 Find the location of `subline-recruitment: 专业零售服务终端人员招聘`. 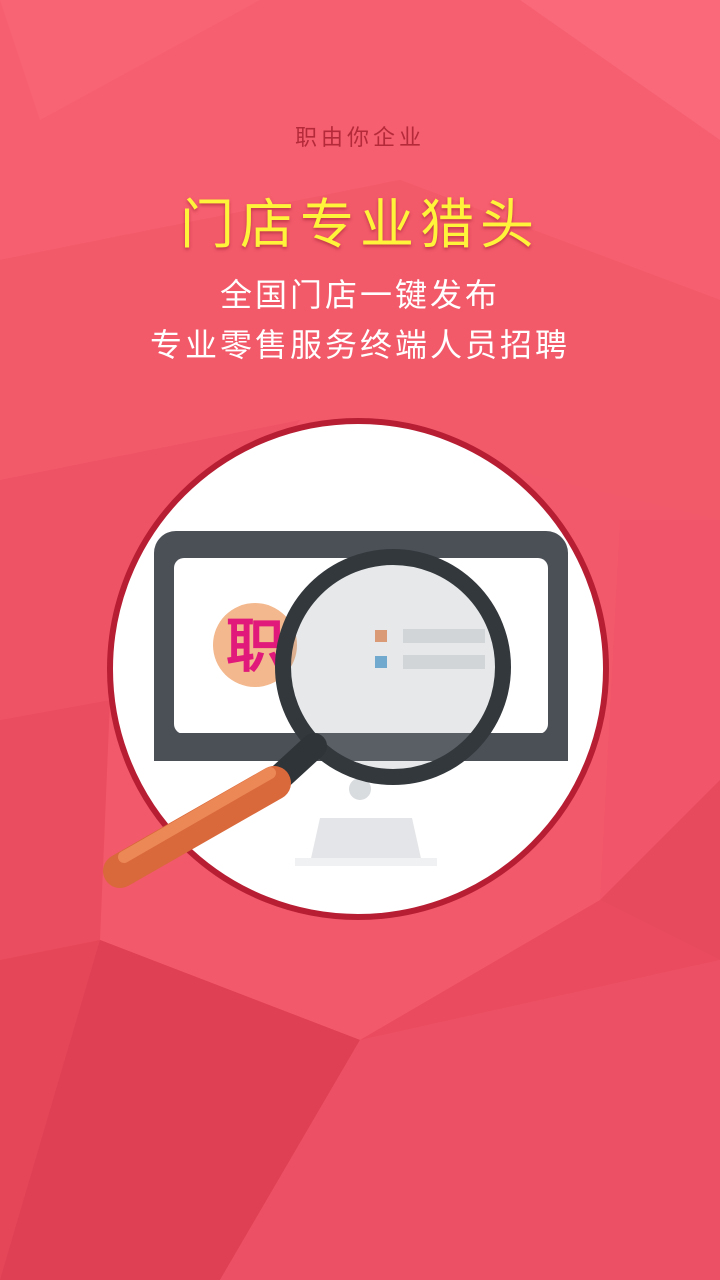

subline-recruitment: 专业零售服务终端人员招聘 is located at coordinates (359, 345).